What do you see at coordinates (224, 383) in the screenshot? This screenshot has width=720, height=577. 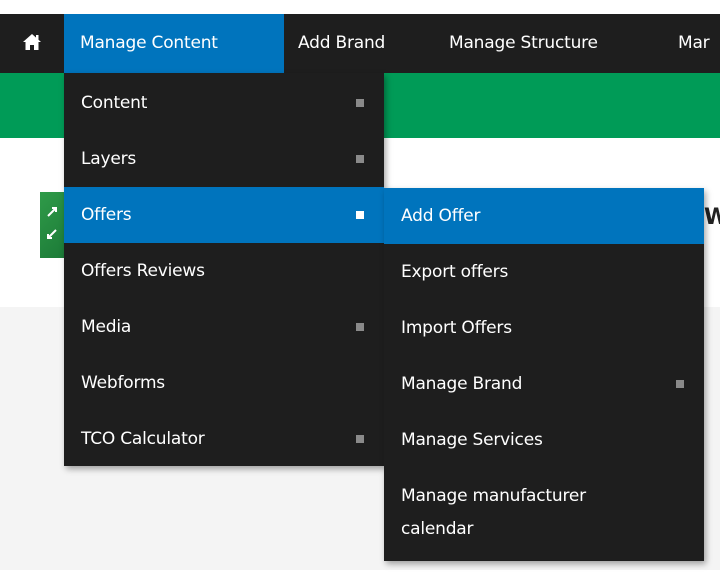 I see `menu-item-webforms: Webforms` at bounding box center [224, 383].